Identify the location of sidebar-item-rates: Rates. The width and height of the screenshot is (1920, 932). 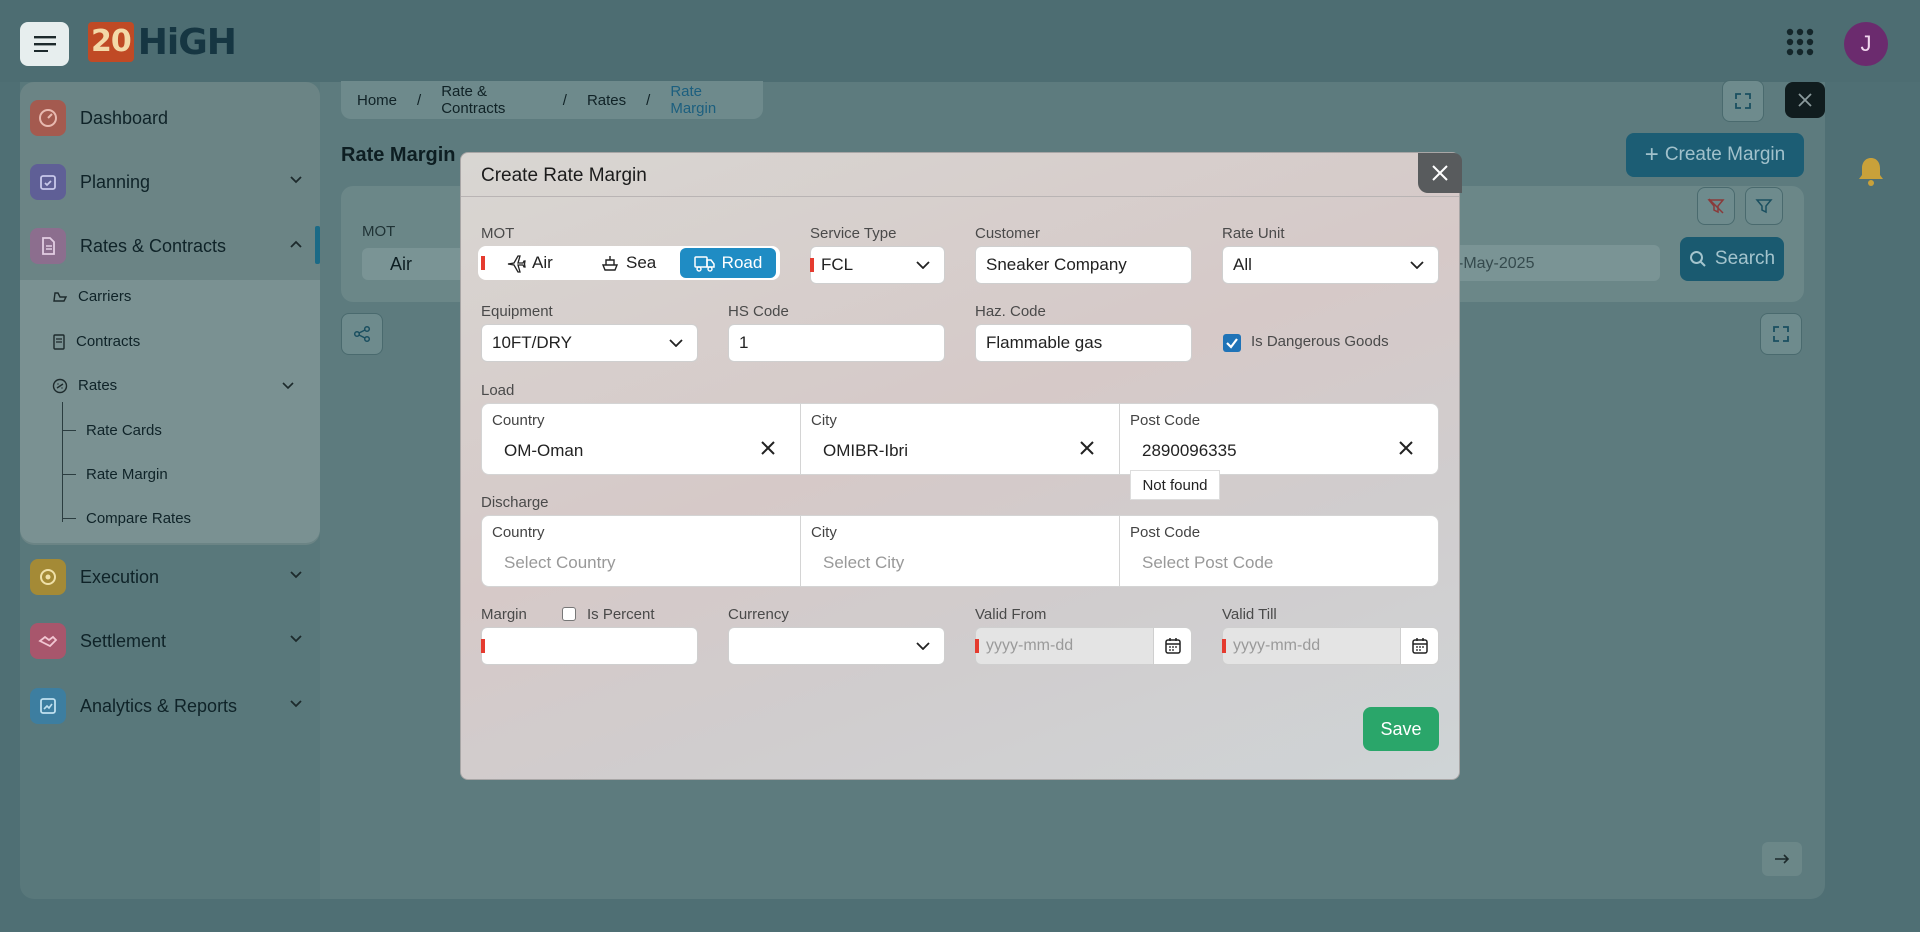
(173, 385).